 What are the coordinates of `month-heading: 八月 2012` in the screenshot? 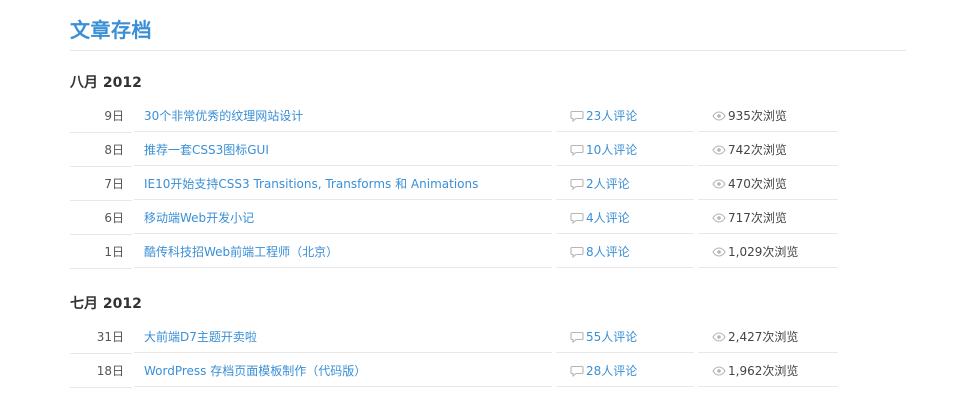 It's located at (106, 83).